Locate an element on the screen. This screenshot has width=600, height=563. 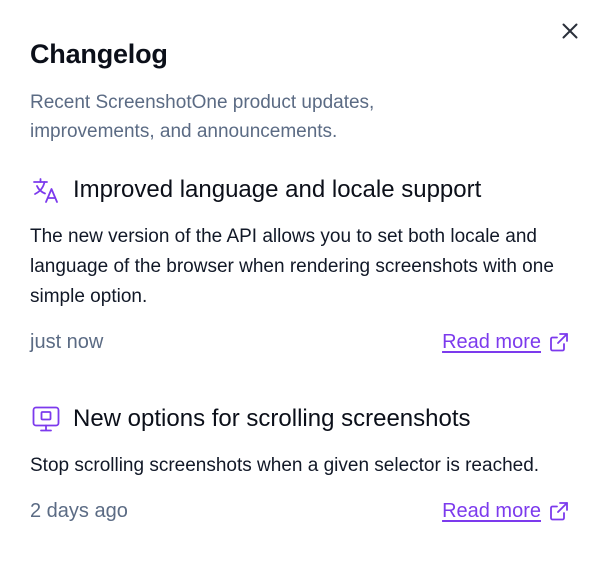
entry-header: Improved language and locale support is located at coordinates (300, 190).